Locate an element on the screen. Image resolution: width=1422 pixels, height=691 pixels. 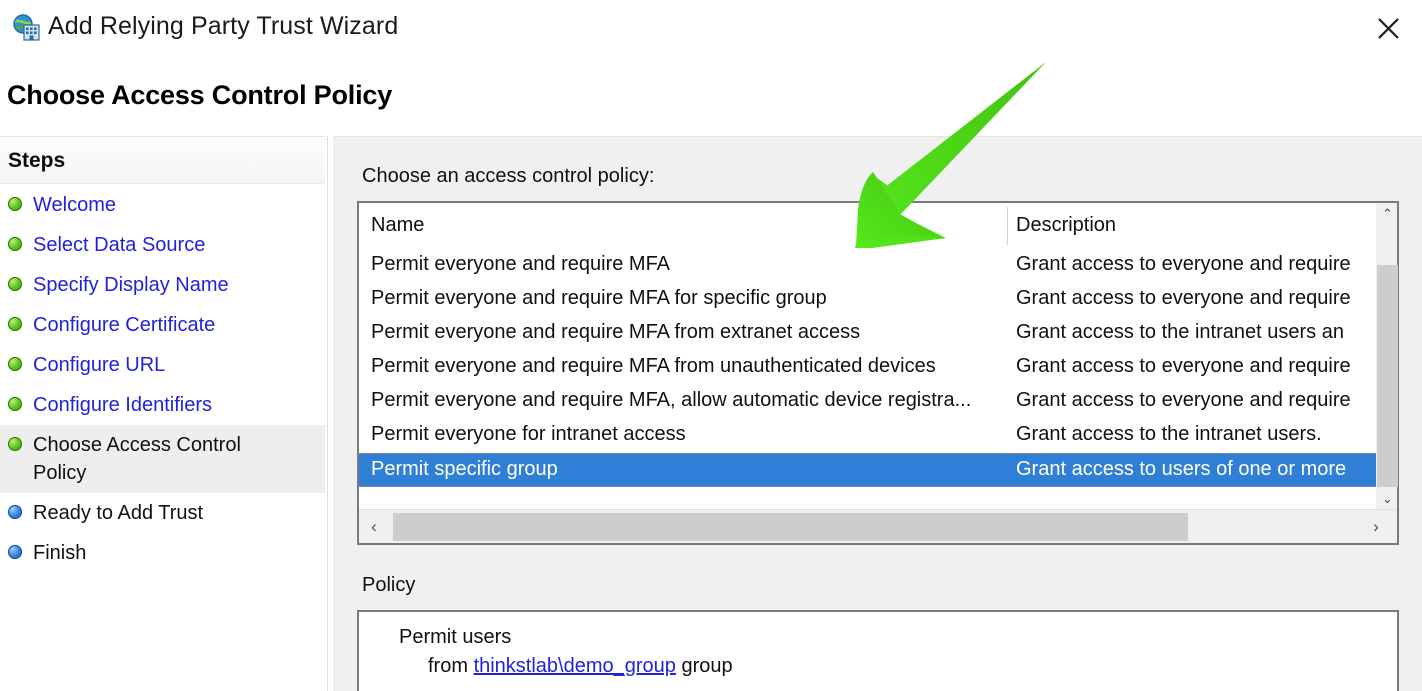
steps-header: Steps is located at coordinates (162, 161).